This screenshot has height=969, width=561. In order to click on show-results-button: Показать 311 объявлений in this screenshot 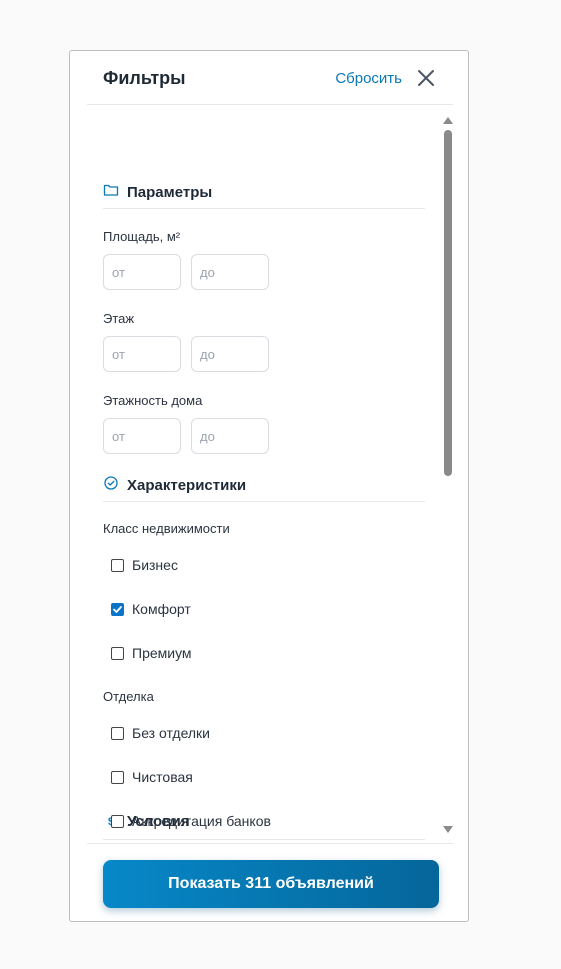, I will do `click(271, 884)`.